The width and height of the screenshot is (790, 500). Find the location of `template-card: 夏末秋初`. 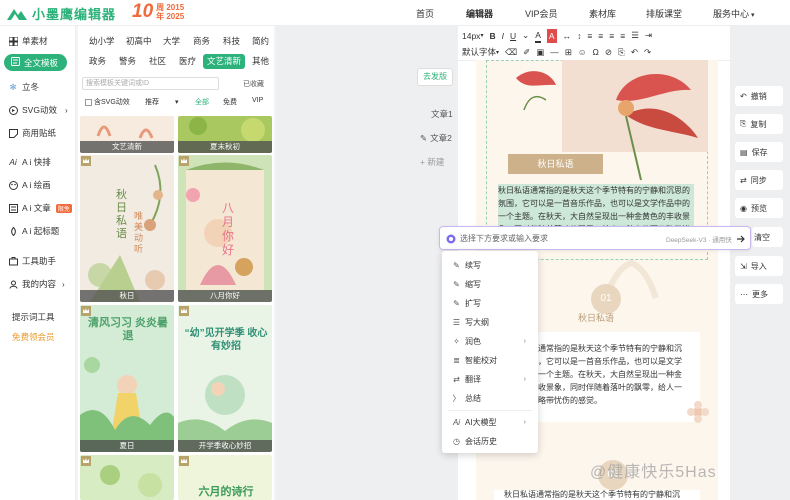

template-card: 夏末秋初 is located at coordinates (225, 134).